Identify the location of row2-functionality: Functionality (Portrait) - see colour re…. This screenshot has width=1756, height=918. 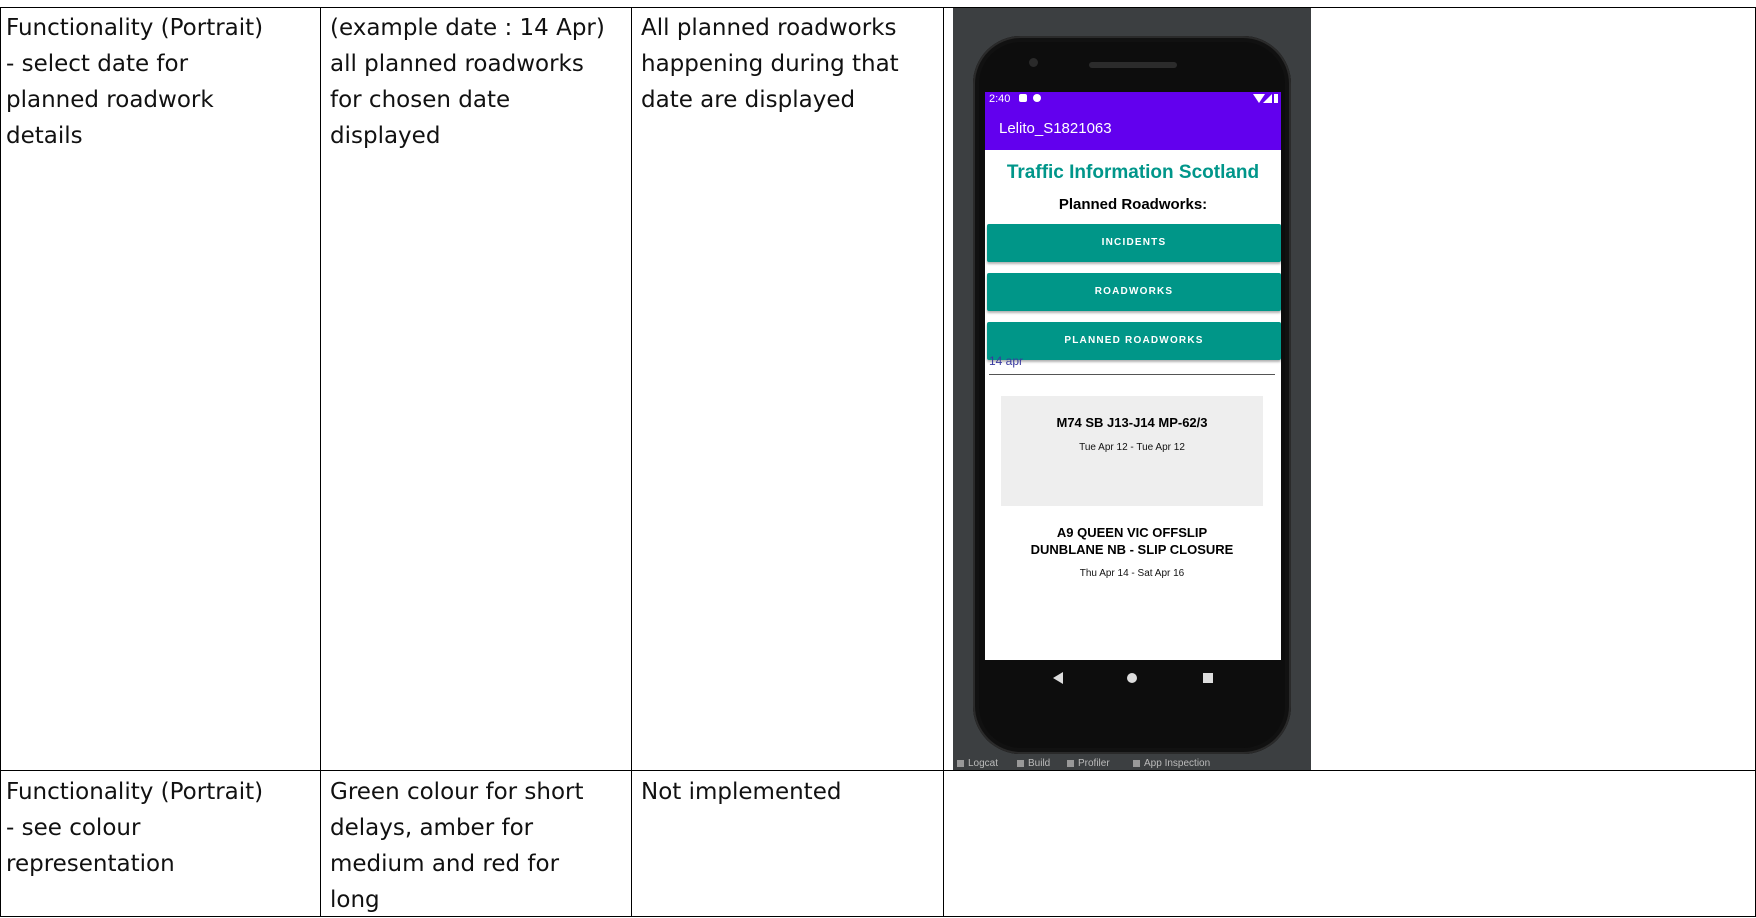
(135, 828).